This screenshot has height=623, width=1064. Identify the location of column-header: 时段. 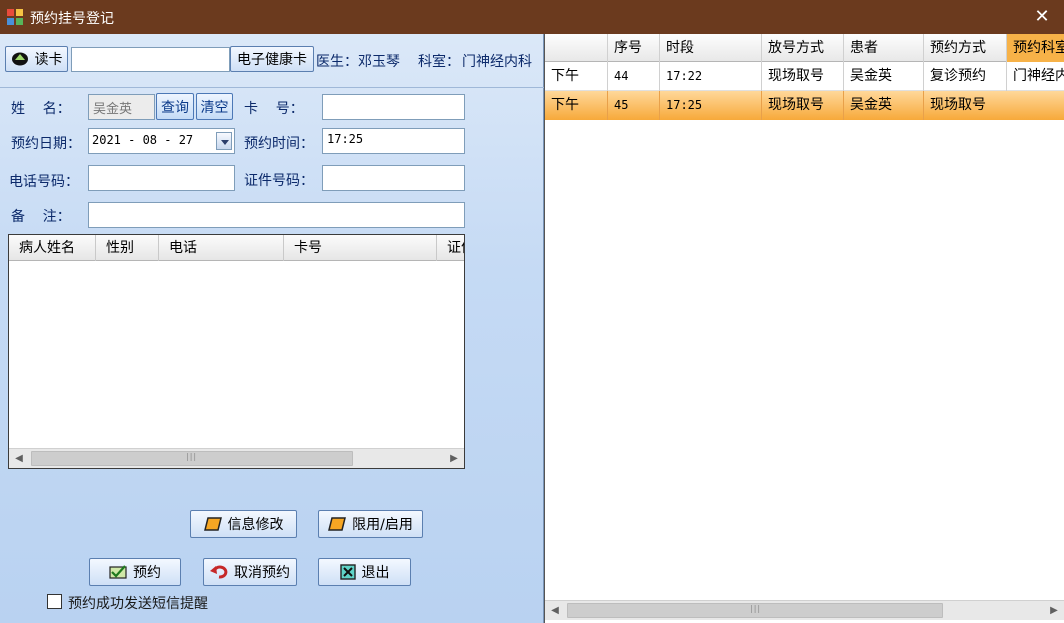
(711, 48).